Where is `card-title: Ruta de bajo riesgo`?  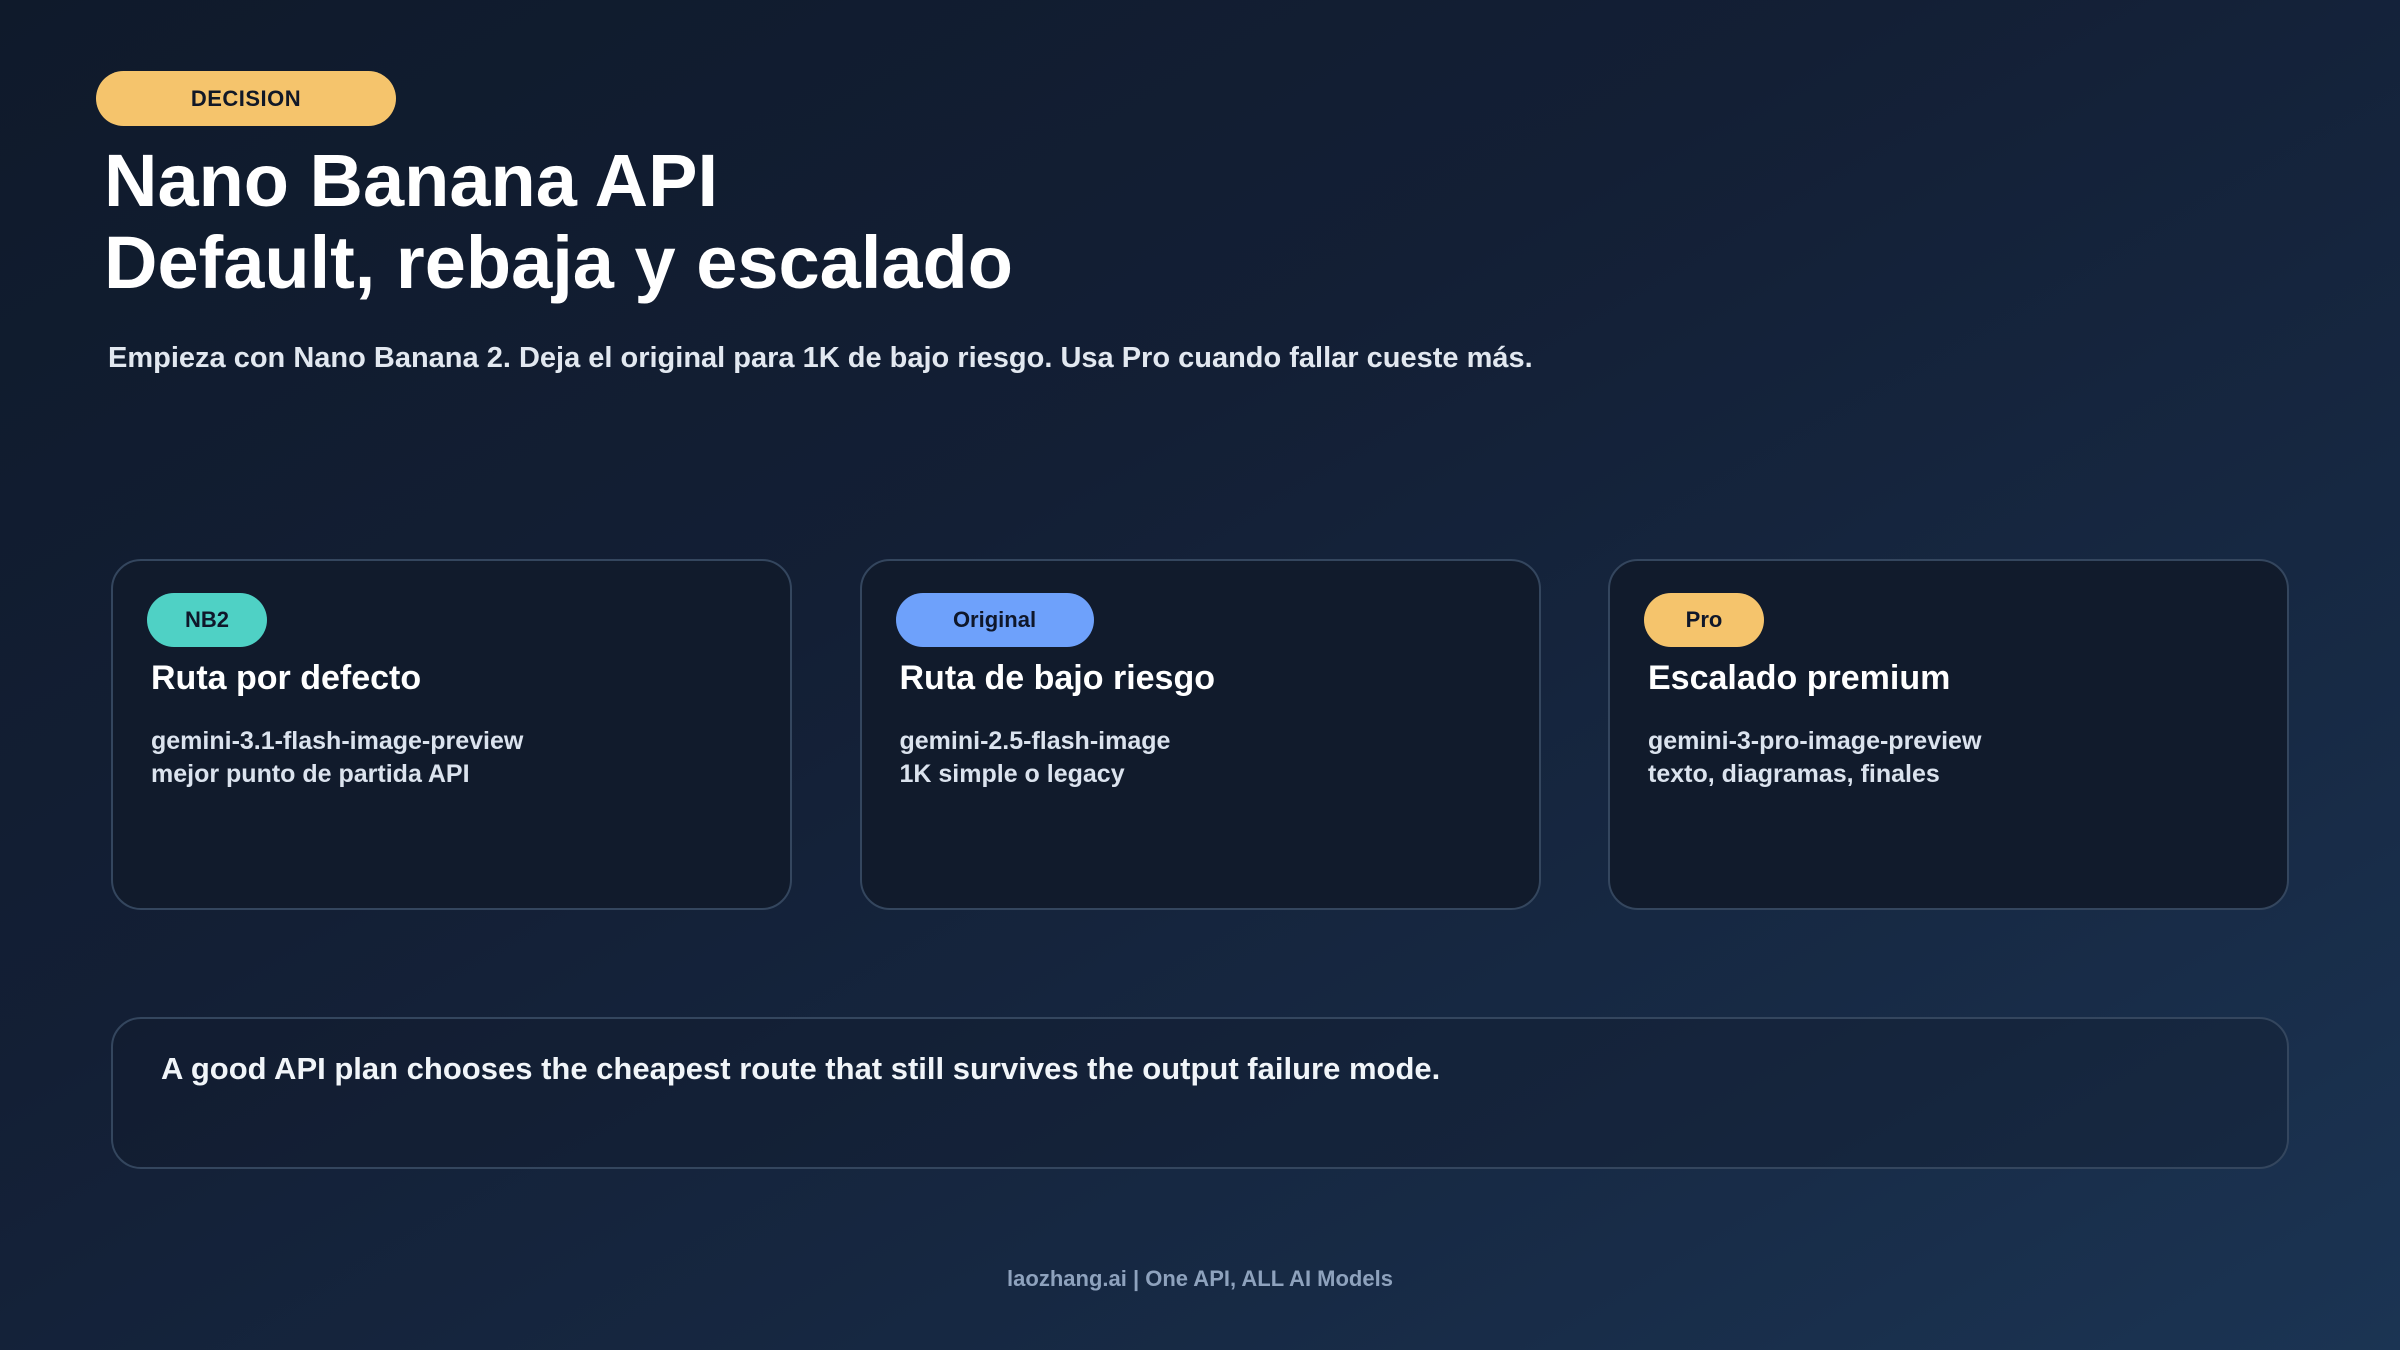 card-title: Ruta de bajo riesgo is located at coordinates (1057, 678).